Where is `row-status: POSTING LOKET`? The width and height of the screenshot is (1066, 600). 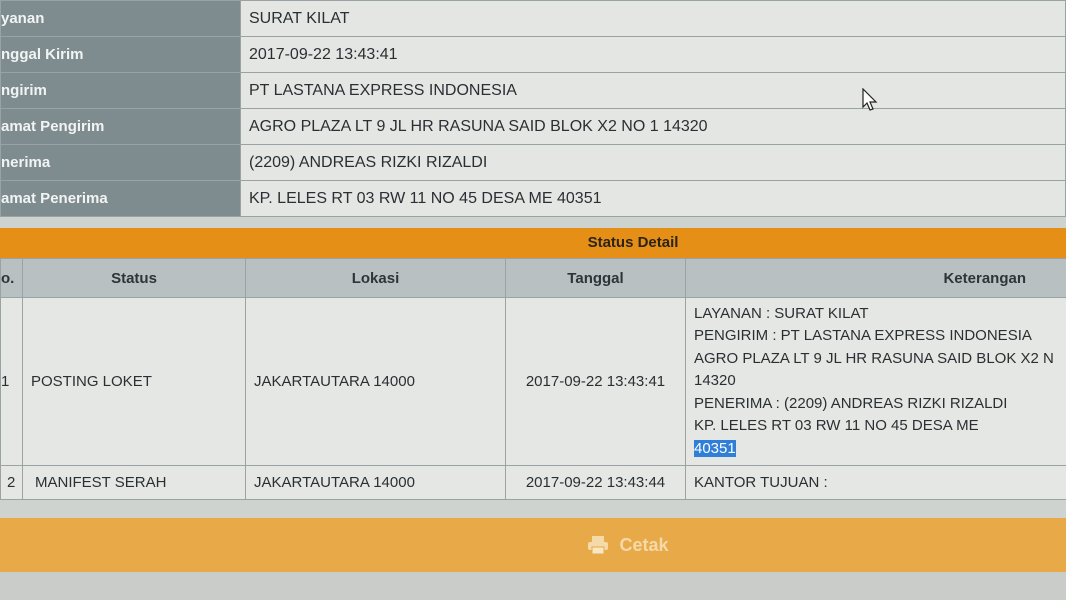 row-status: POSTING LOKET is located at coordinates (134, 381).